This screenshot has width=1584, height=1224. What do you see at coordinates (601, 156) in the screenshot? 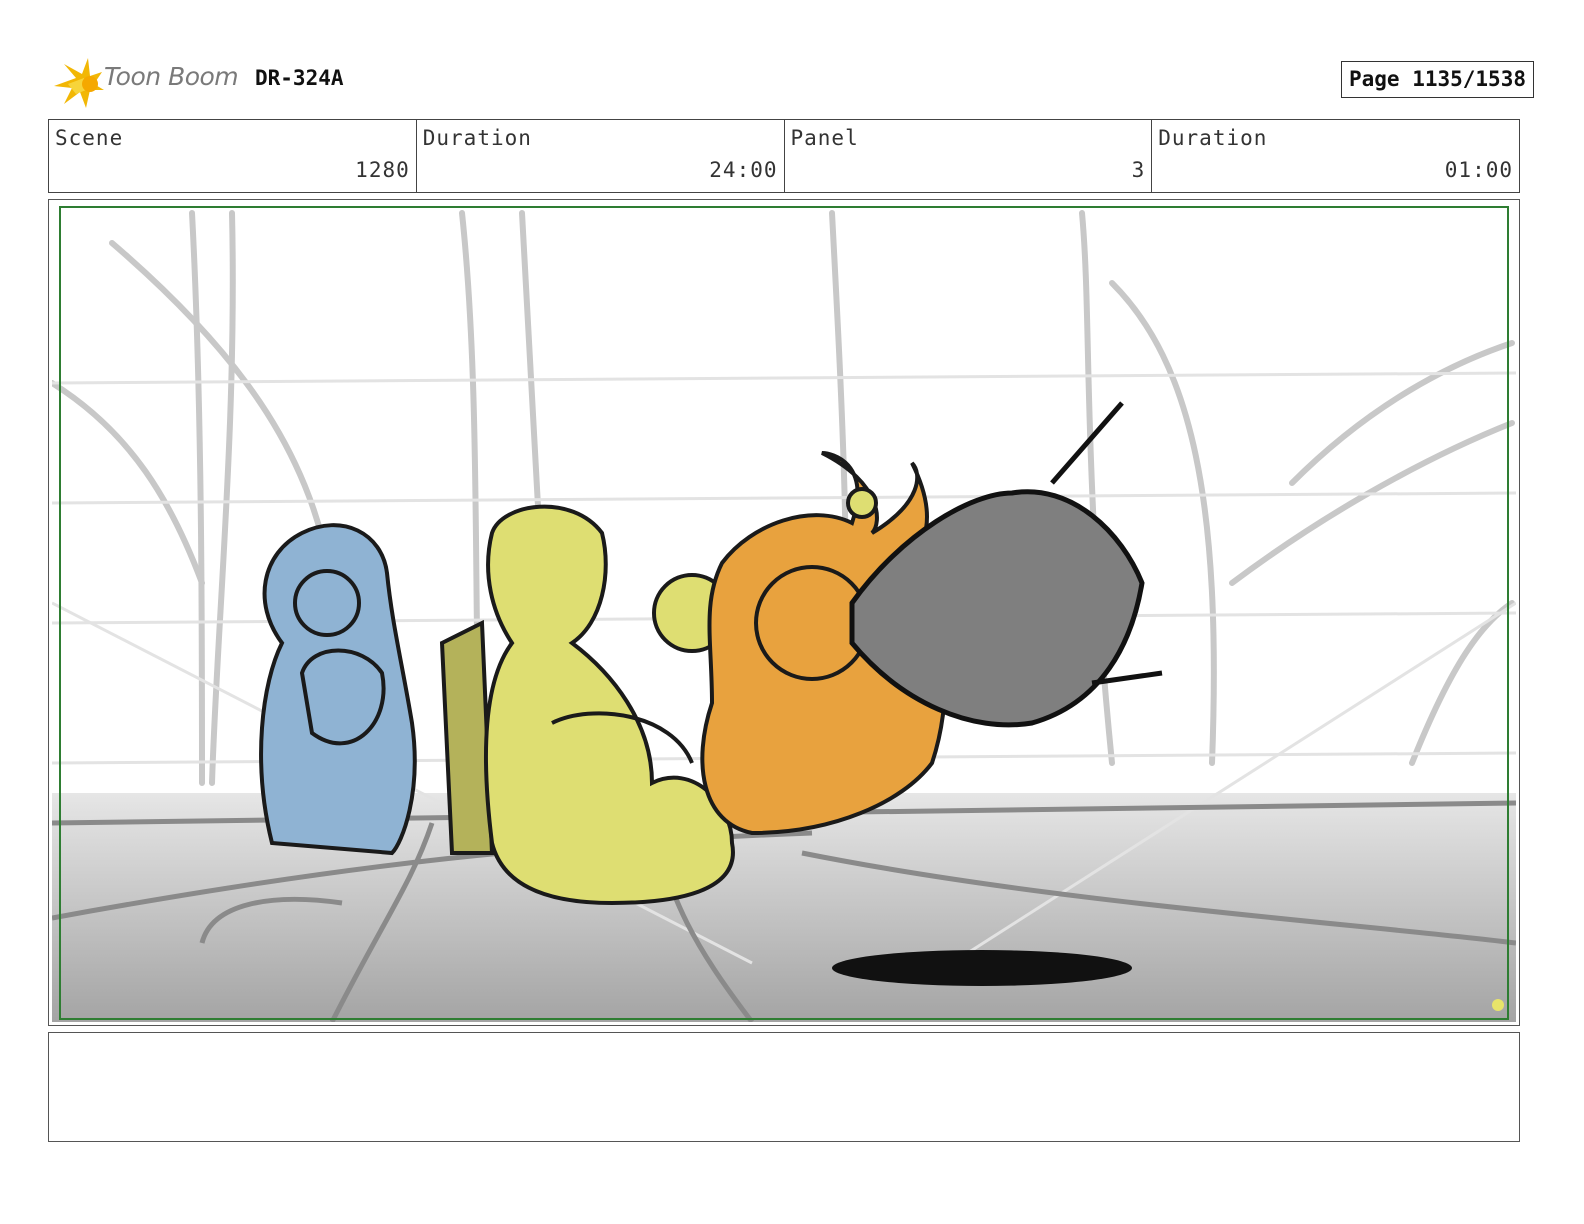
I see `scene-duration-cell: Duration 24:00` at bounding box center [601, 156].